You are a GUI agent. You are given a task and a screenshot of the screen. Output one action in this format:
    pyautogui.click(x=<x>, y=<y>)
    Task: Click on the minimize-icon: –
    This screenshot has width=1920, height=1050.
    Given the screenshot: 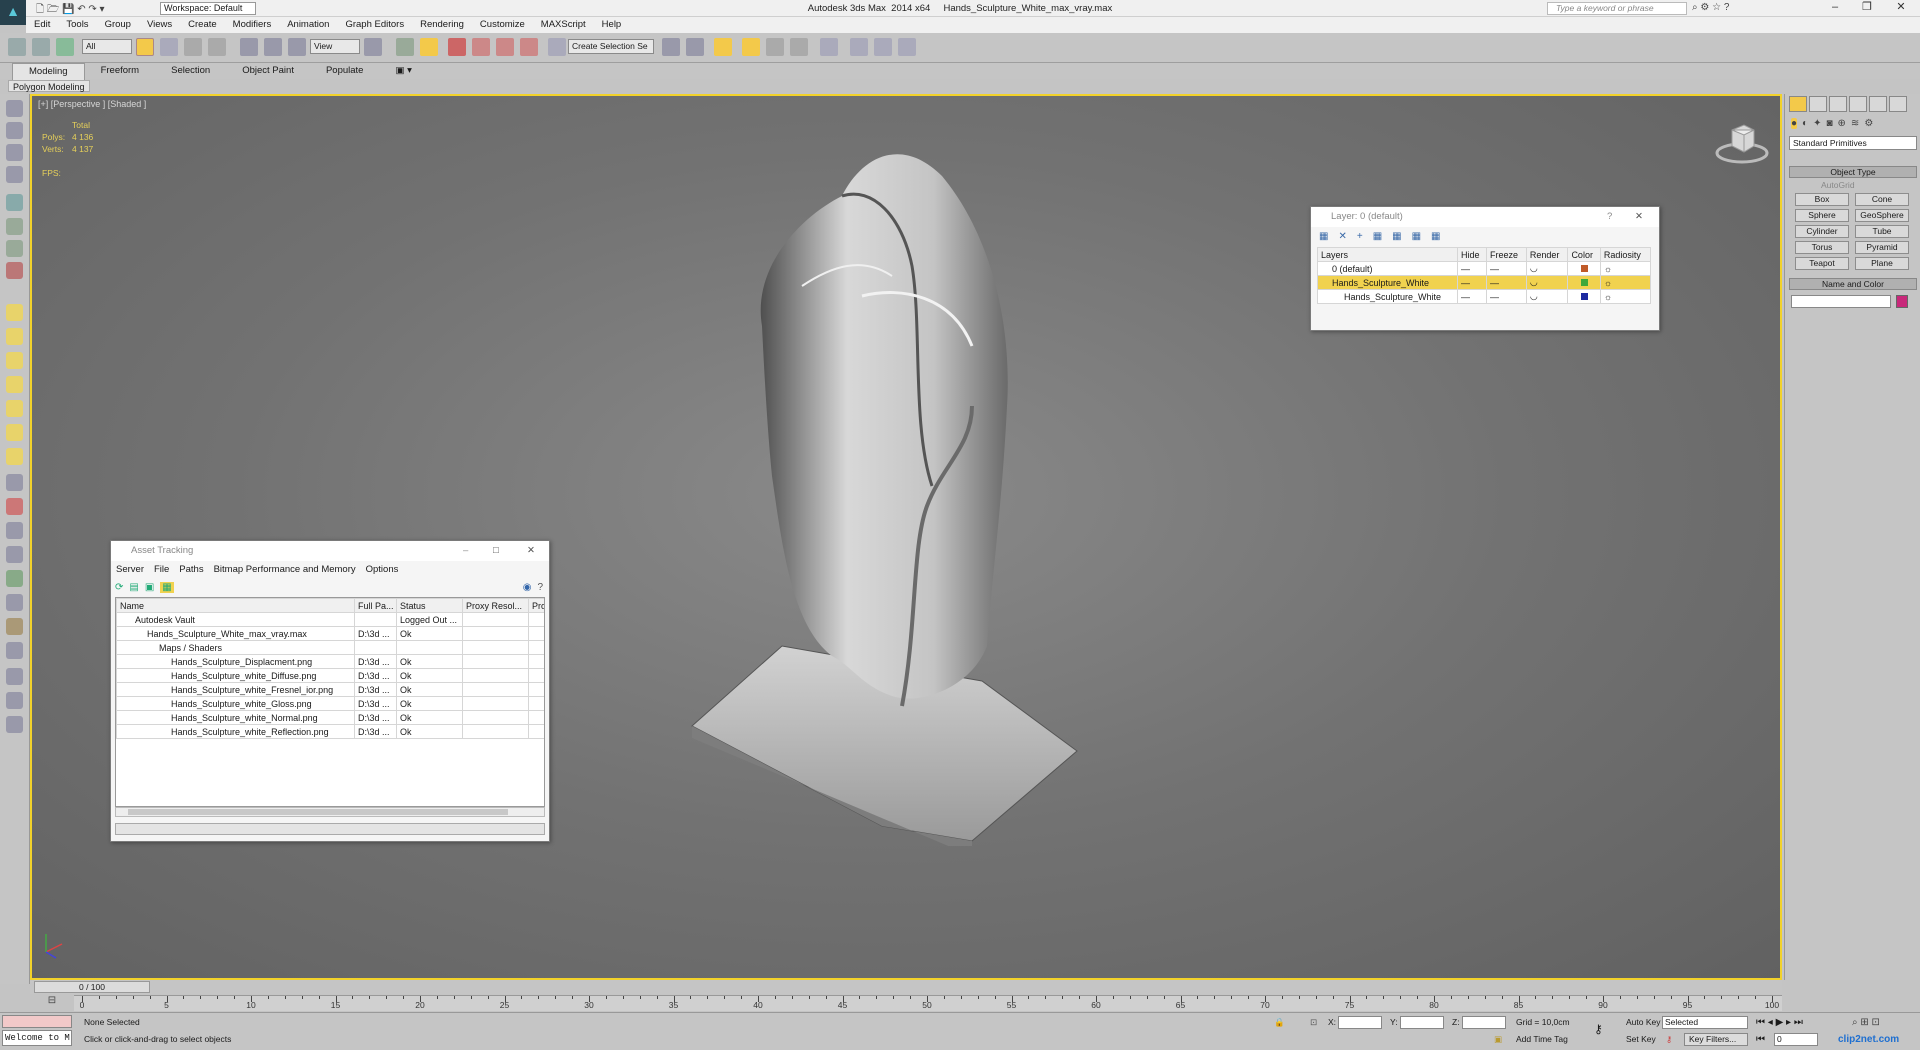 What is the action you would take?
    pyautogui.click(x=465, y=551)
    